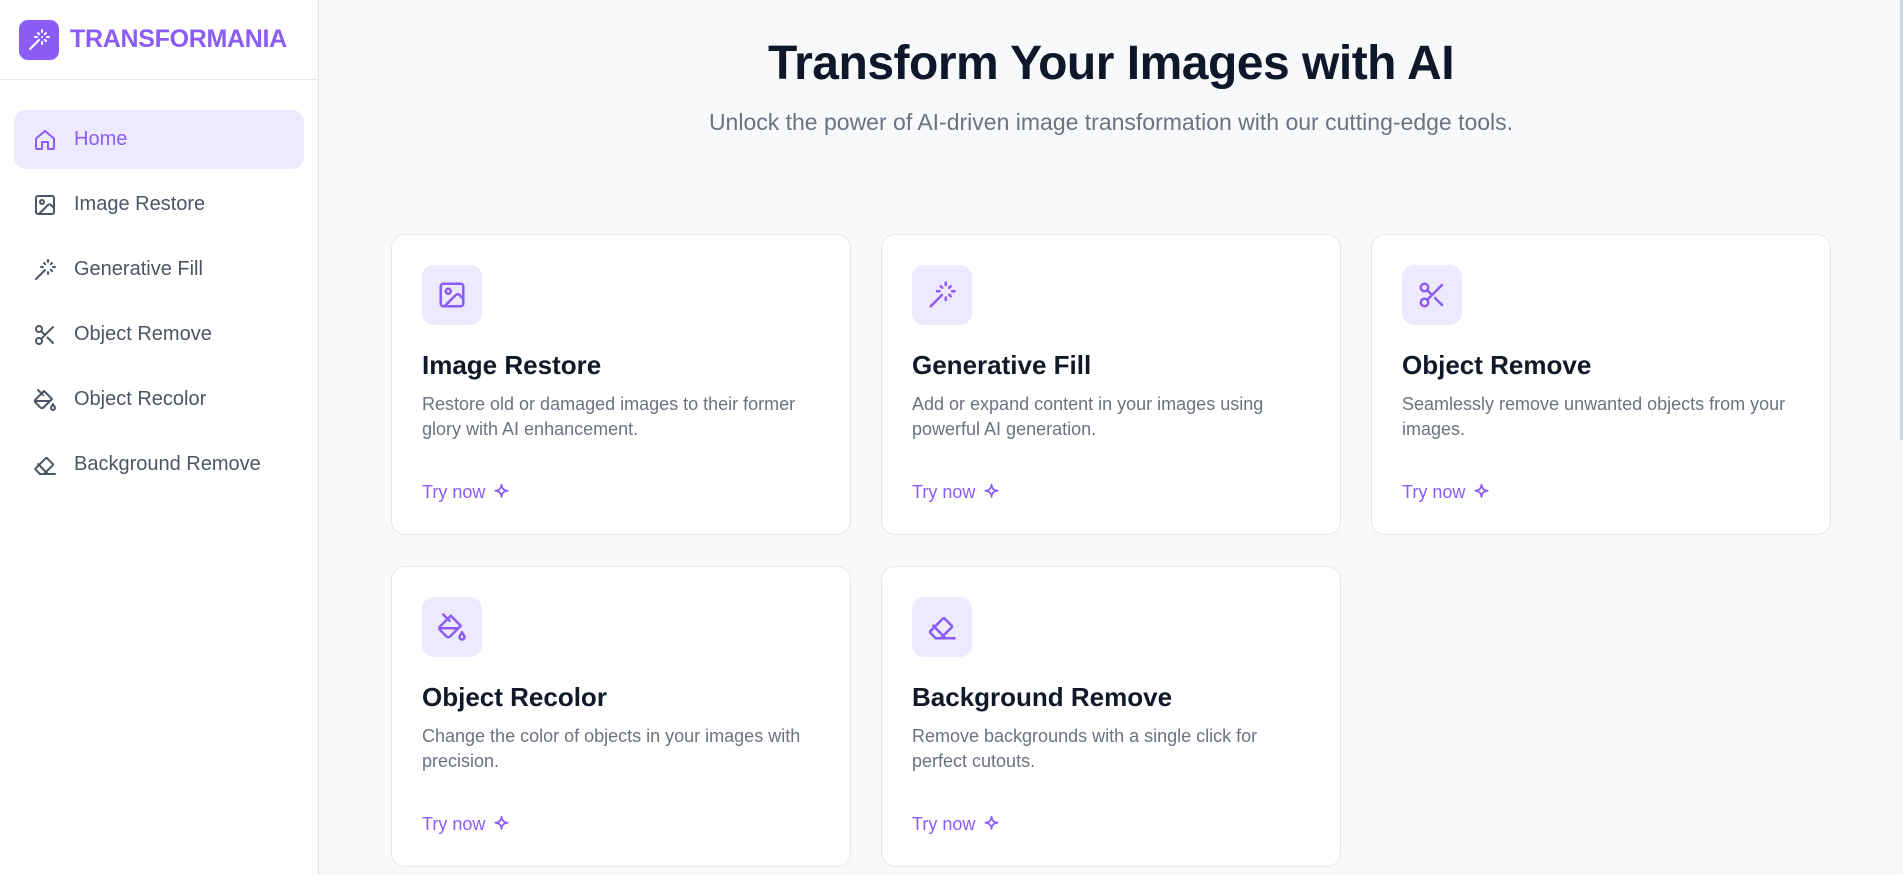 The width and height of the screenshot is (1903, 875). What do you see at coordinates (143, 334) in the screenshot?
I see `sidebar-item-label: Object Remove` at bounding box center [143, 334].